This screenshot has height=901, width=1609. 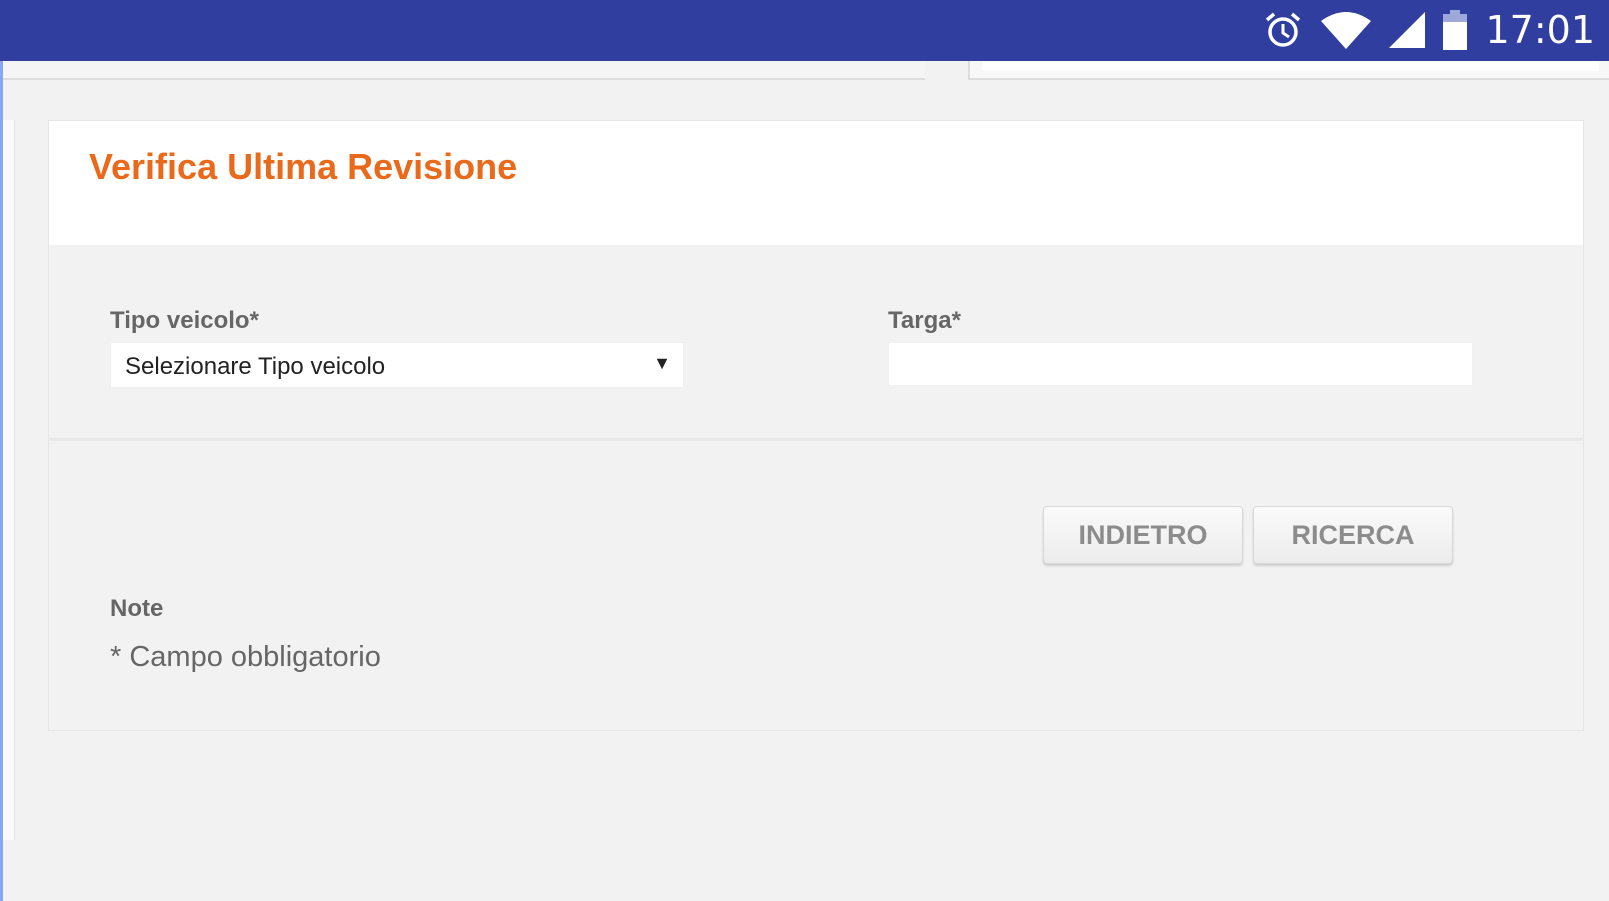 What do you see at coordinates (245, 657) in the screenshot?
I see `required-field-note: * Campo obbligatorio` at bounding box center [245, 657].